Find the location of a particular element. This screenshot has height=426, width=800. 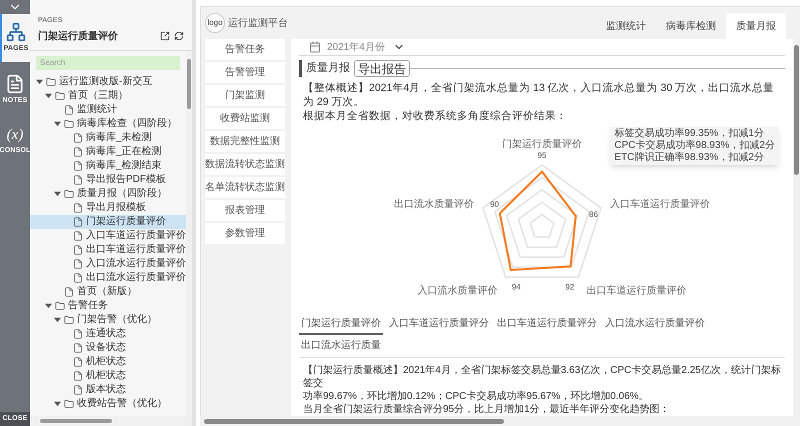

detail-tab: 入口流水运行质量评价 is located at coordinates (655, 324).